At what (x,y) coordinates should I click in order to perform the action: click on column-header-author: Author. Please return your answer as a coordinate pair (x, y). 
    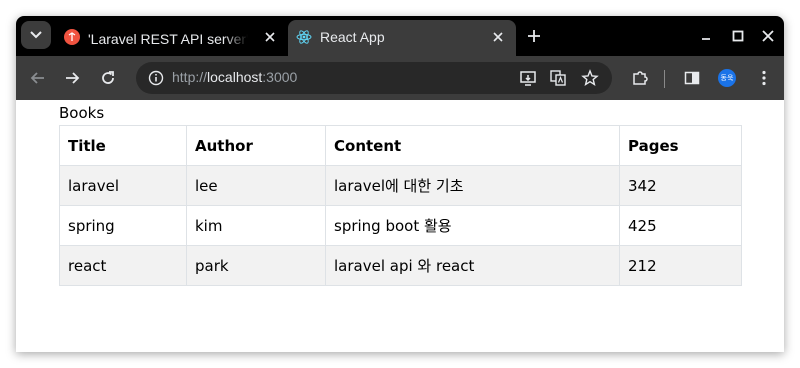
    Looking at the image, I should click on (256, 145).